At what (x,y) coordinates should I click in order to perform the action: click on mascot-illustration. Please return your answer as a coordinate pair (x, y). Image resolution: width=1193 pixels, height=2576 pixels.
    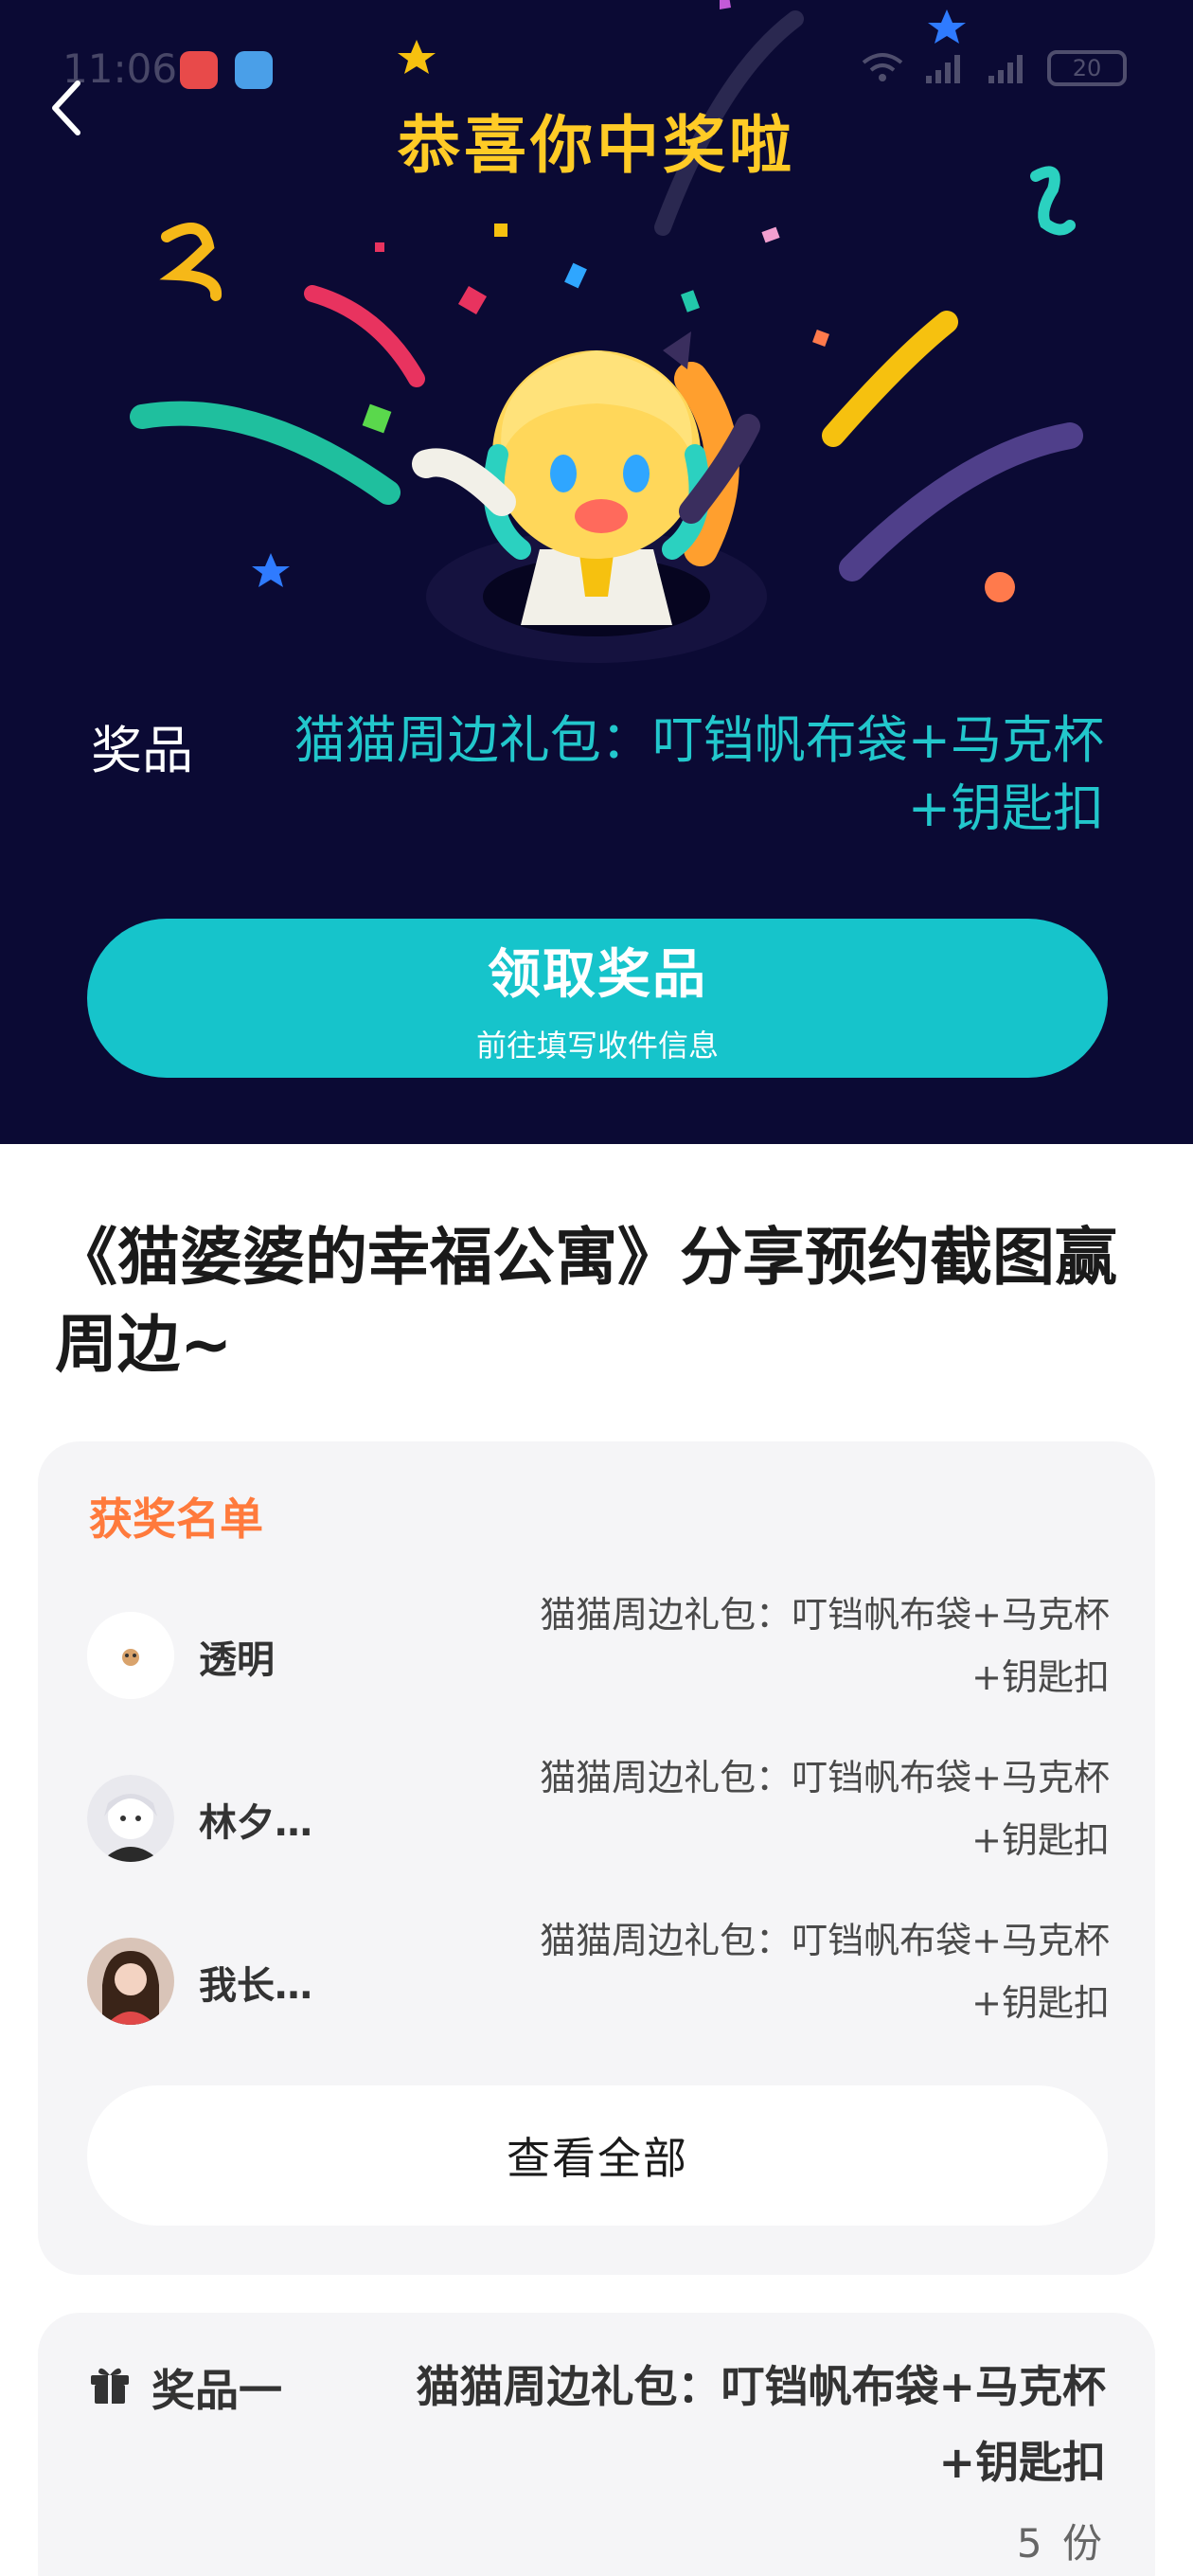
    Looking at the image, I should click on (589, 497).